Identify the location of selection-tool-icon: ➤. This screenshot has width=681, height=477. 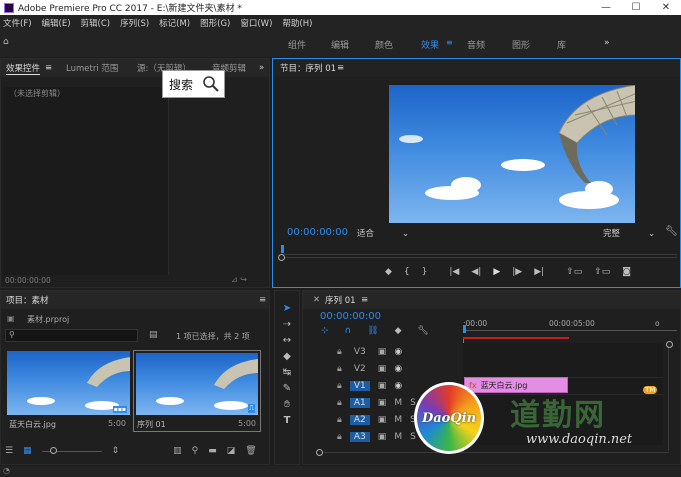
(287, 308).